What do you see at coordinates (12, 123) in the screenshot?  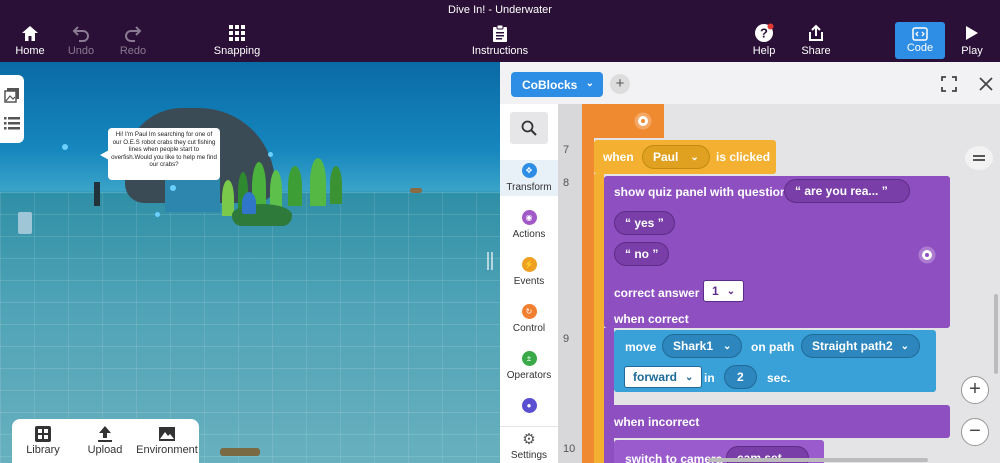 I see `list-icon` at bounding box center [12, 123].